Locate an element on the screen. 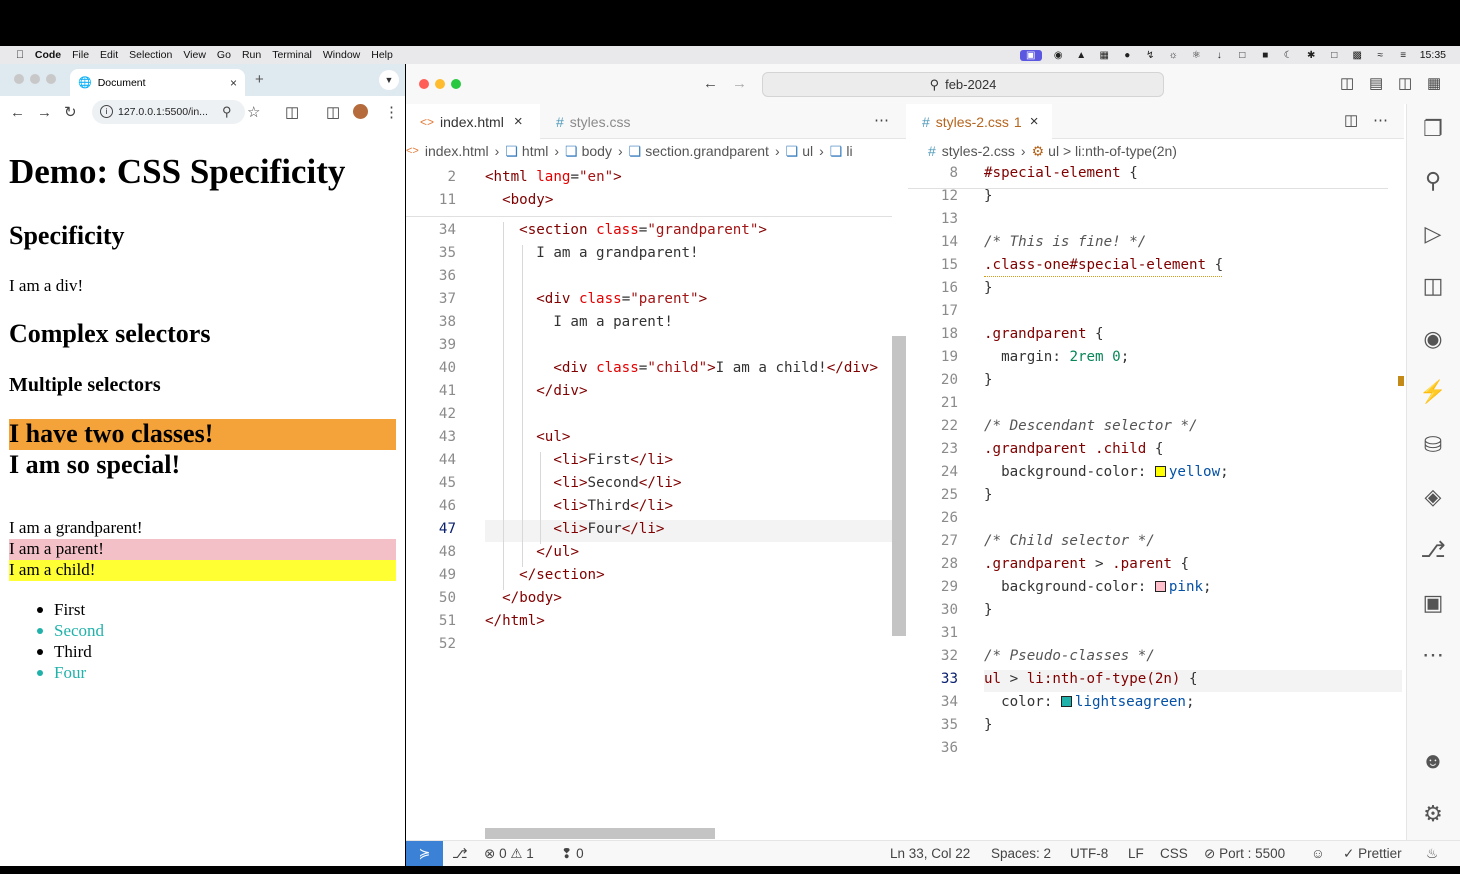 The image size is (1460, 874). code-line: </ul> is located at coordinates (532, 552).